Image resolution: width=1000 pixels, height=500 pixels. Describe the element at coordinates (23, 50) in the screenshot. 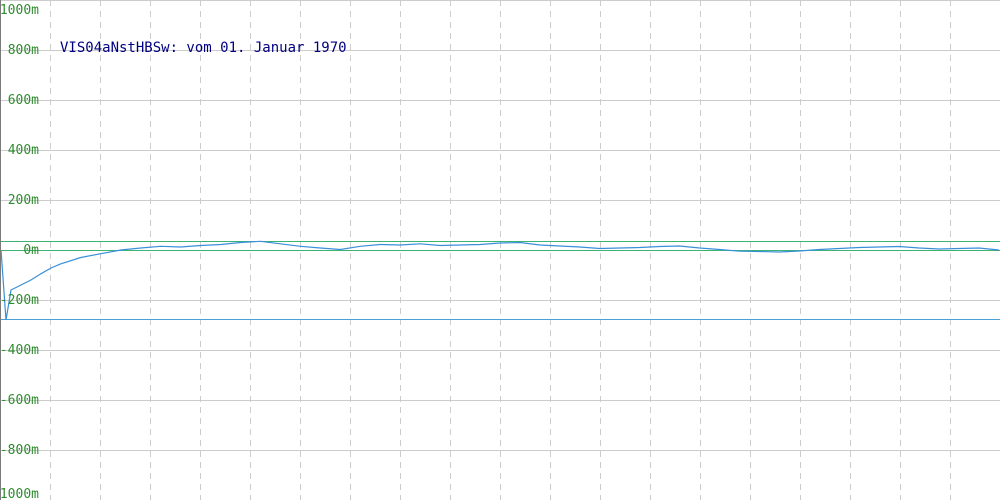

I see `y-tick-label: 800m` at that location.